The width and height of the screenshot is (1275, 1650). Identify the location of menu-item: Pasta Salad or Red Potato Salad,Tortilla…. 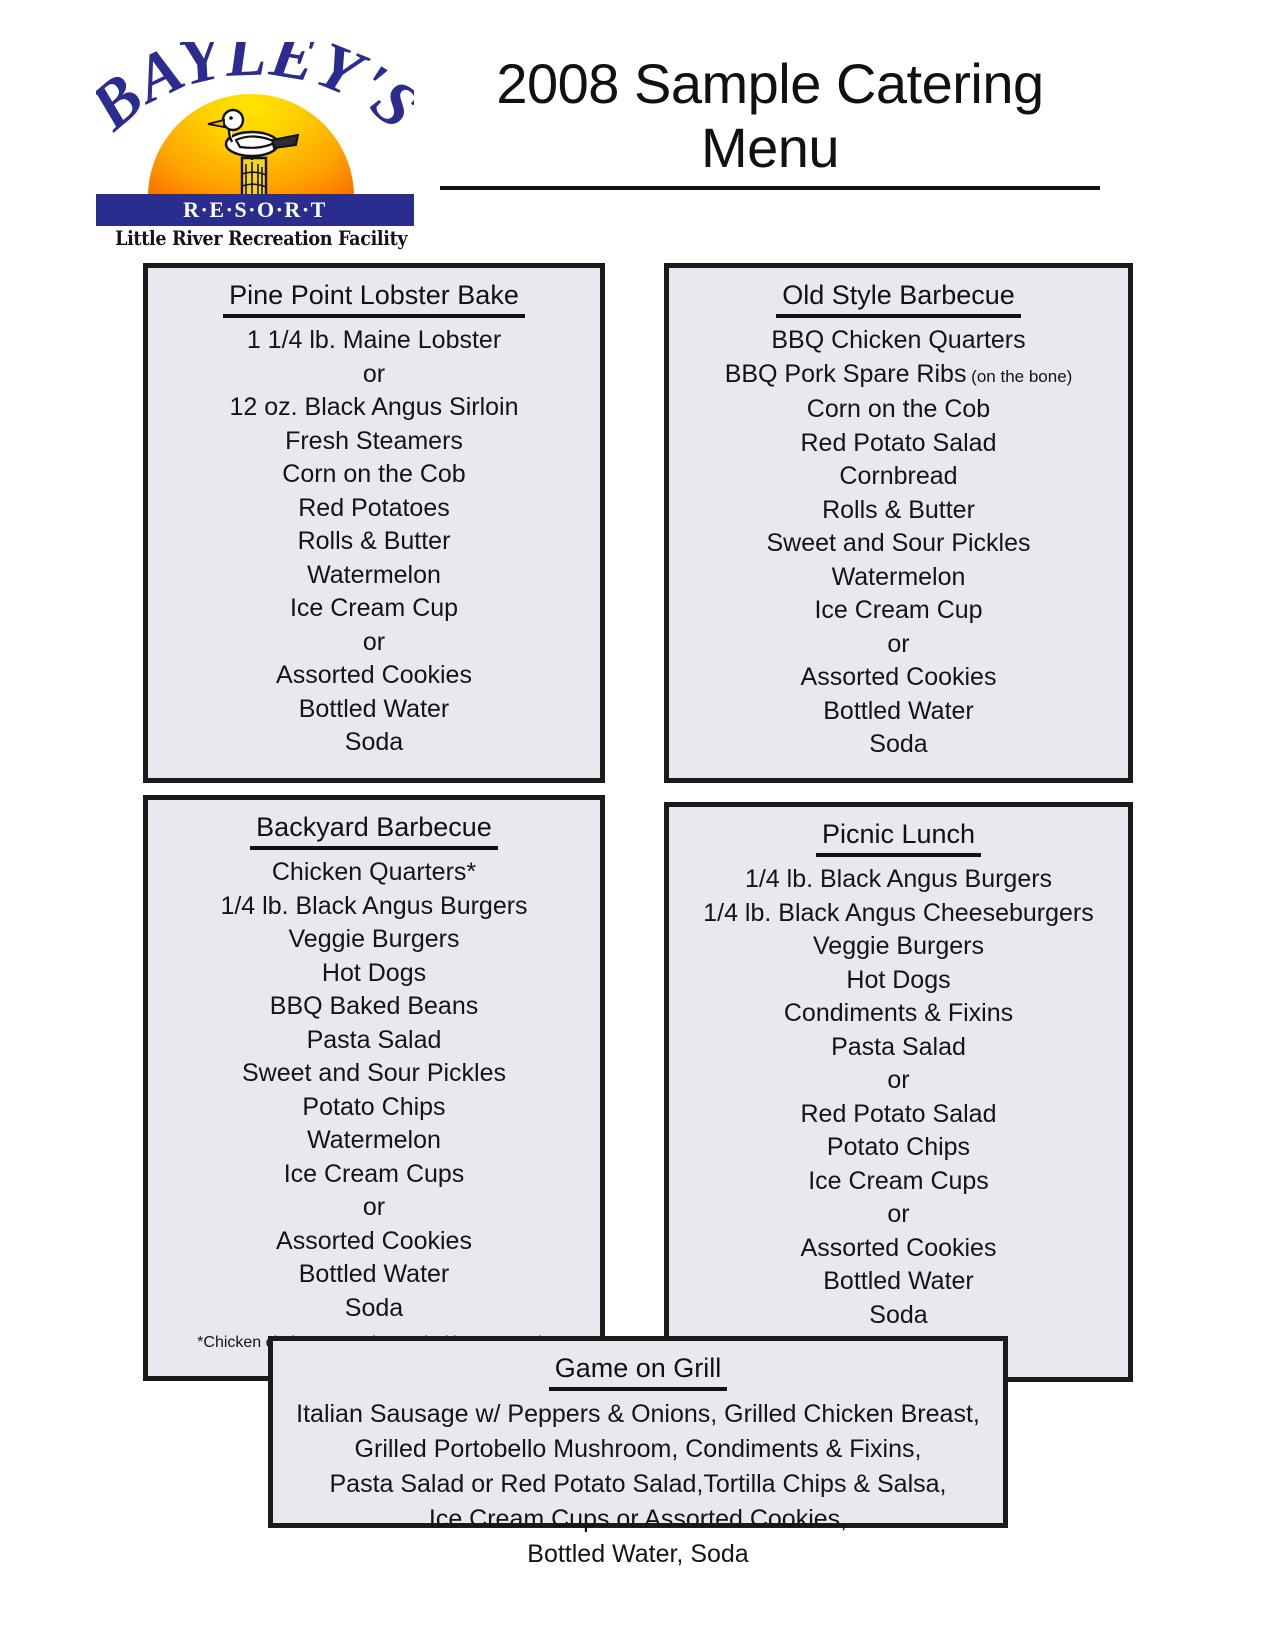
(638, 1484).